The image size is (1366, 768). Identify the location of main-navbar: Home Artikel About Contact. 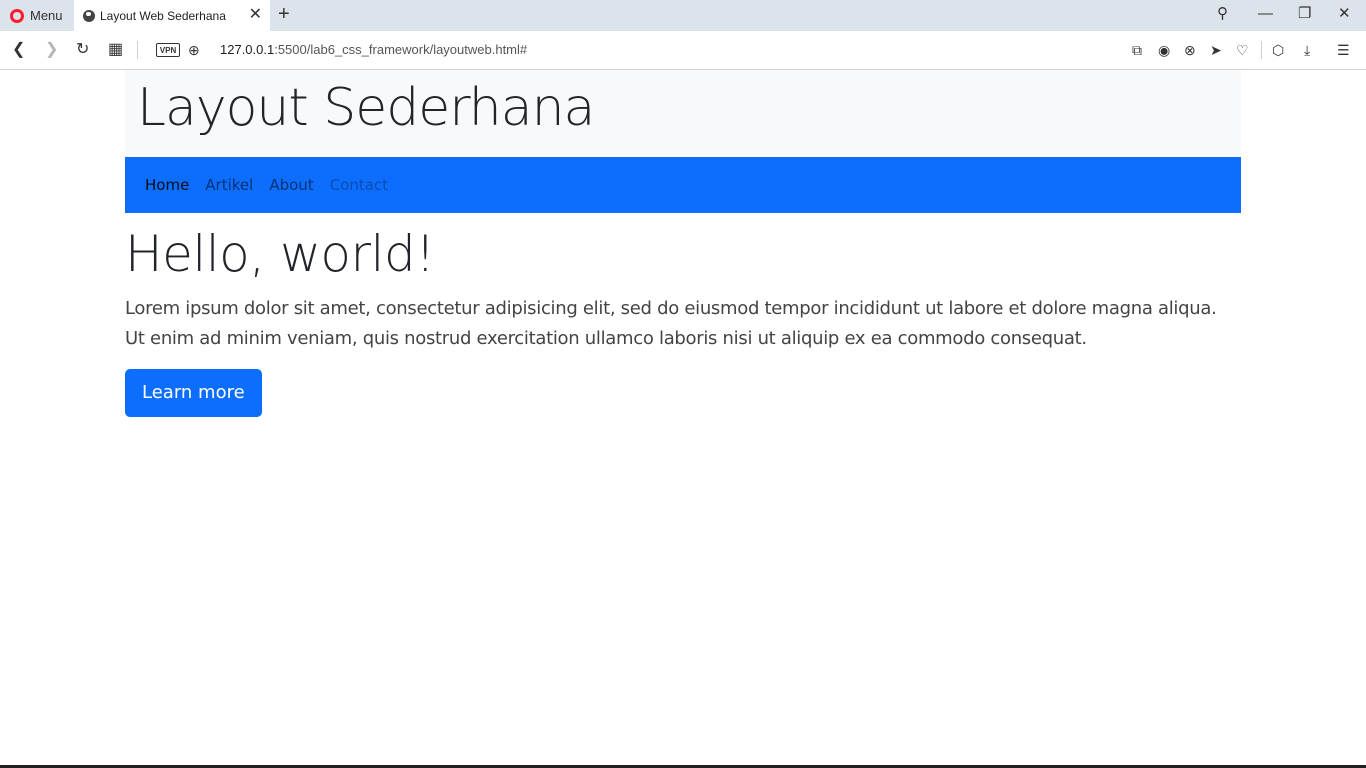
(683, 185).